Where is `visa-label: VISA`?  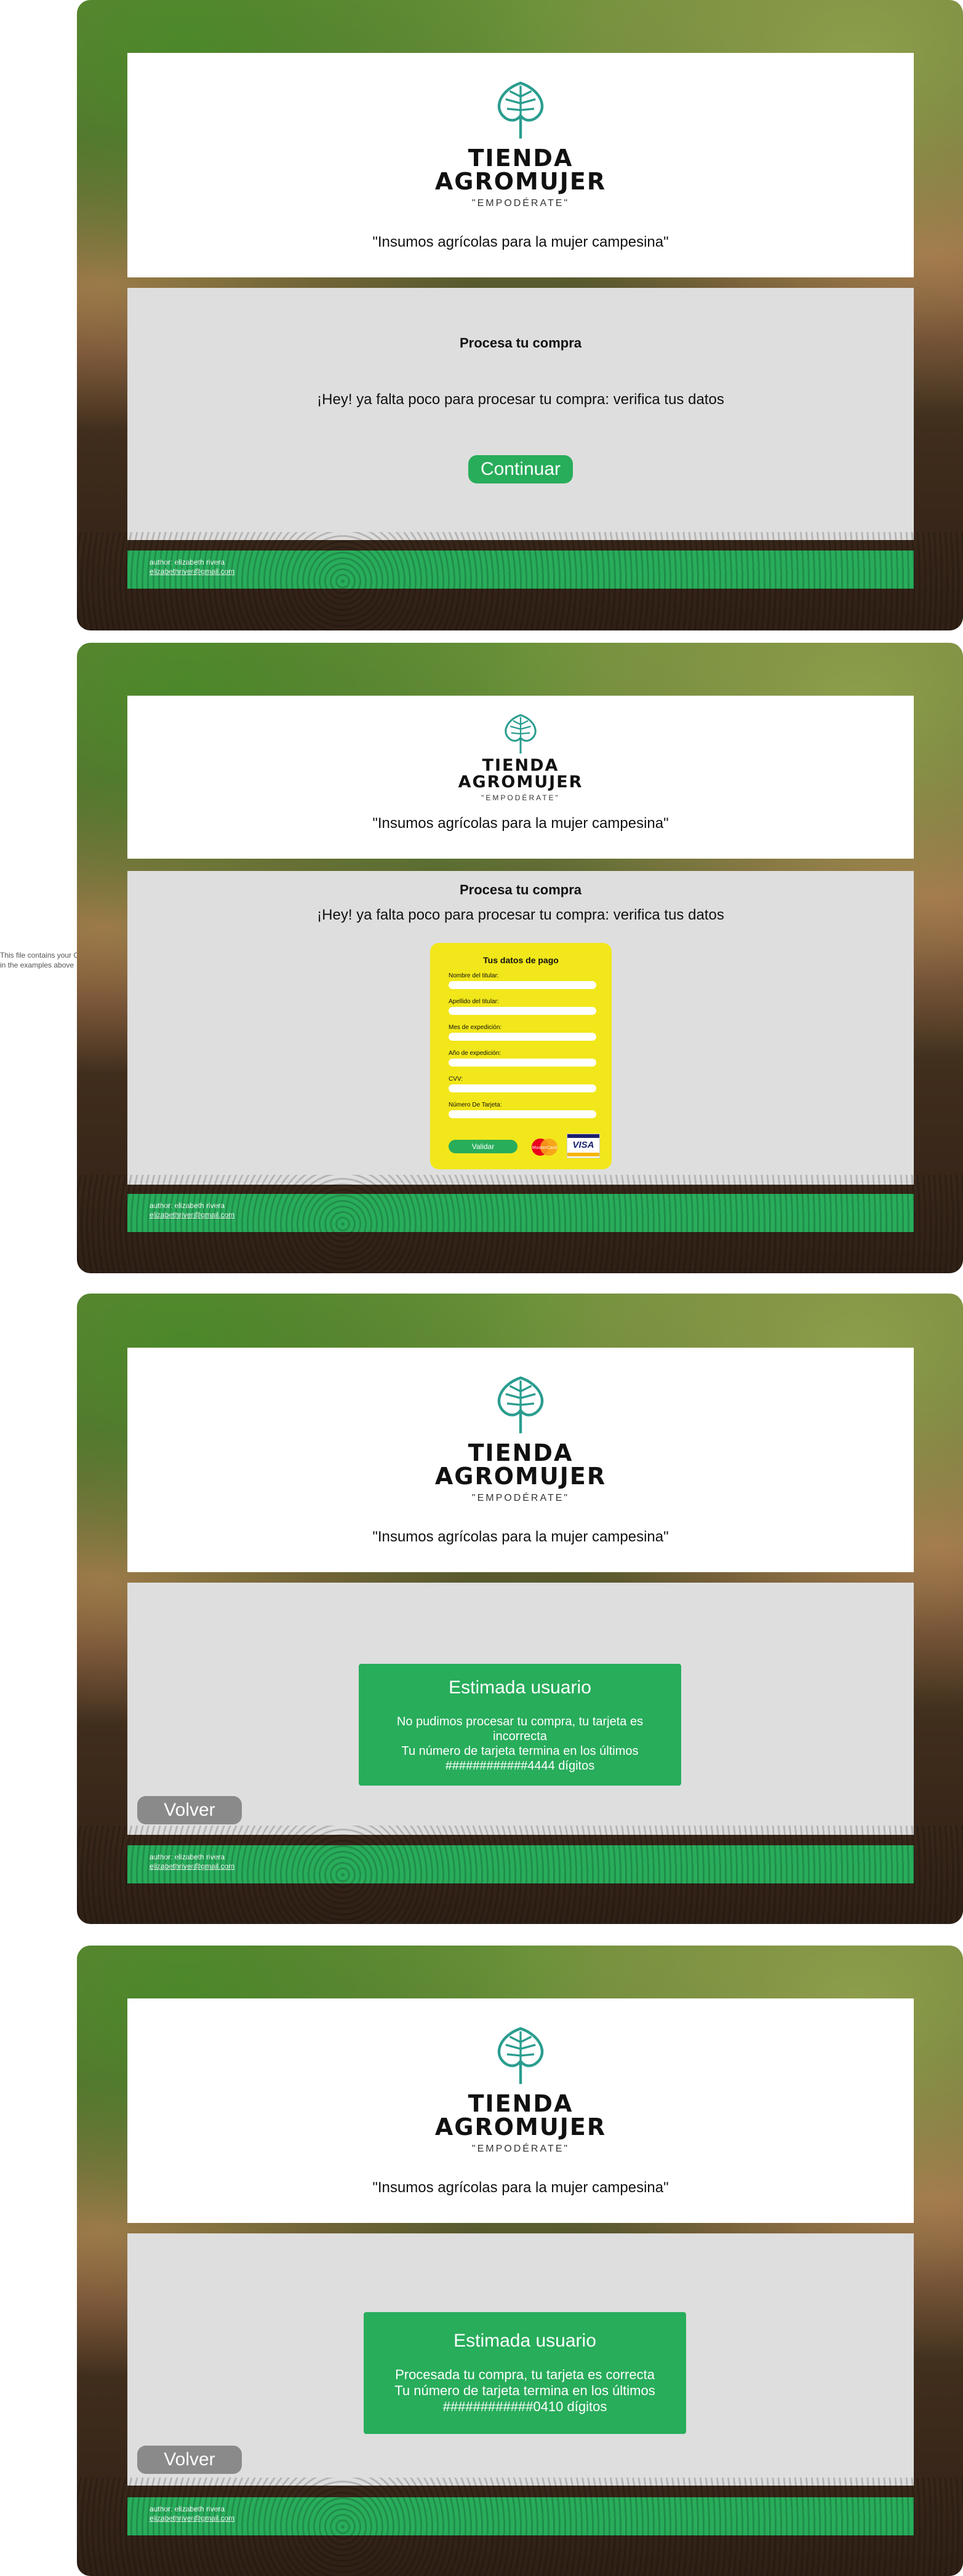
visa-label: VISA is located at coordinates (583, 1145).